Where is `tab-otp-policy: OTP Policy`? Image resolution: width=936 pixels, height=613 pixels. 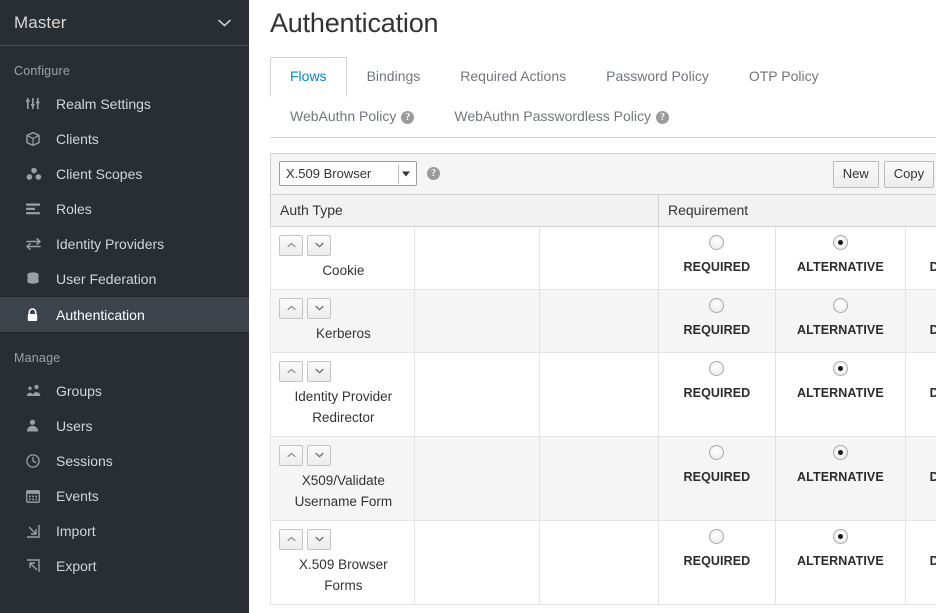 tab-otp-policy: OTP Policy is located at coordinates (784, 77).